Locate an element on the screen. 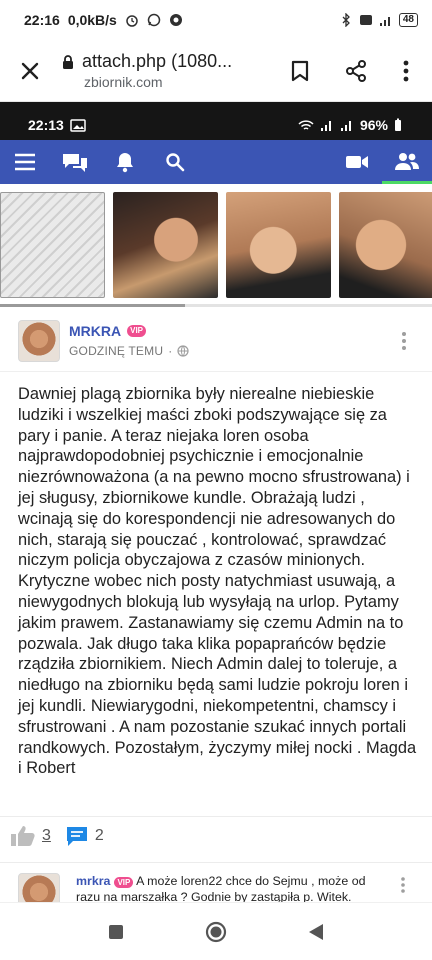 The width and height of the screenshot is (432, 960). home-circle-icon is located at coordinates (216, 931).